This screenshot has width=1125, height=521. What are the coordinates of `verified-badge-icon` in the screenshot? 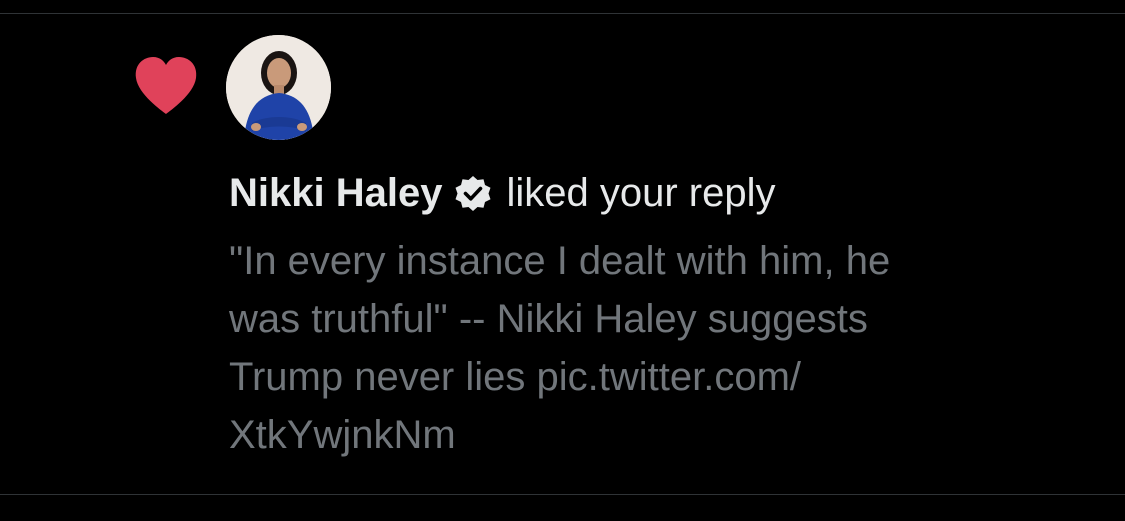 It's located at (473, 193).